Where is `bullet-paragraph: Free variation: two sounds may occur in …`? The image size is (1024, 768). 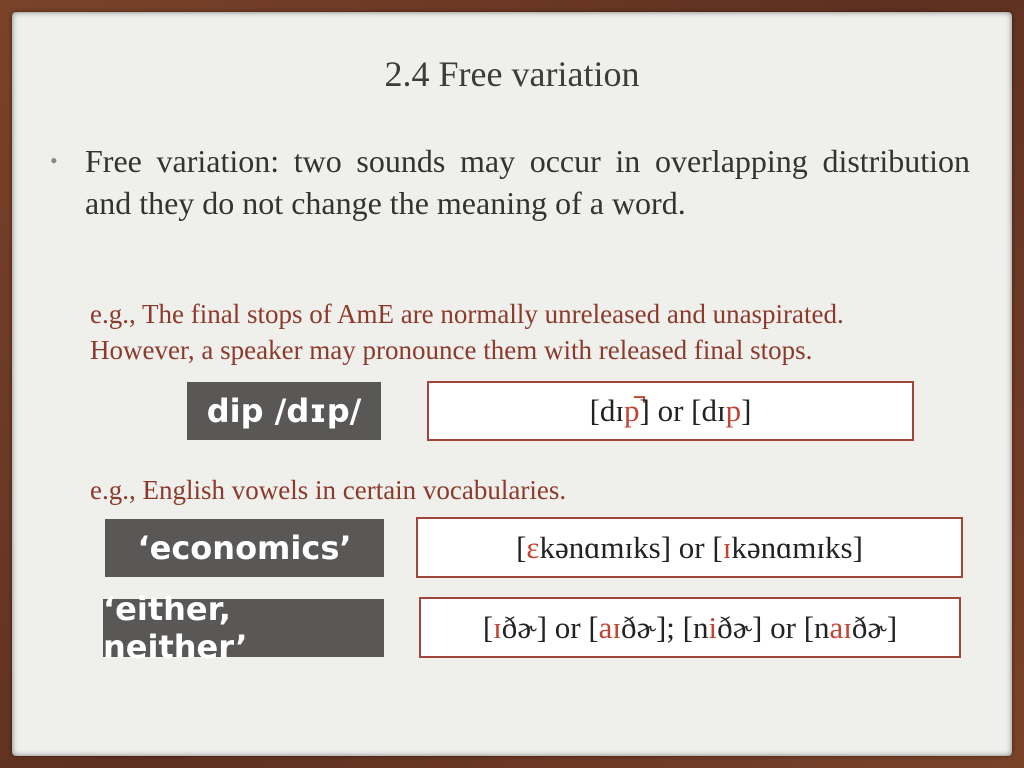
bullet-paragraph: Free variation: two sounds may occur in … is located at coordinates (513, 182).